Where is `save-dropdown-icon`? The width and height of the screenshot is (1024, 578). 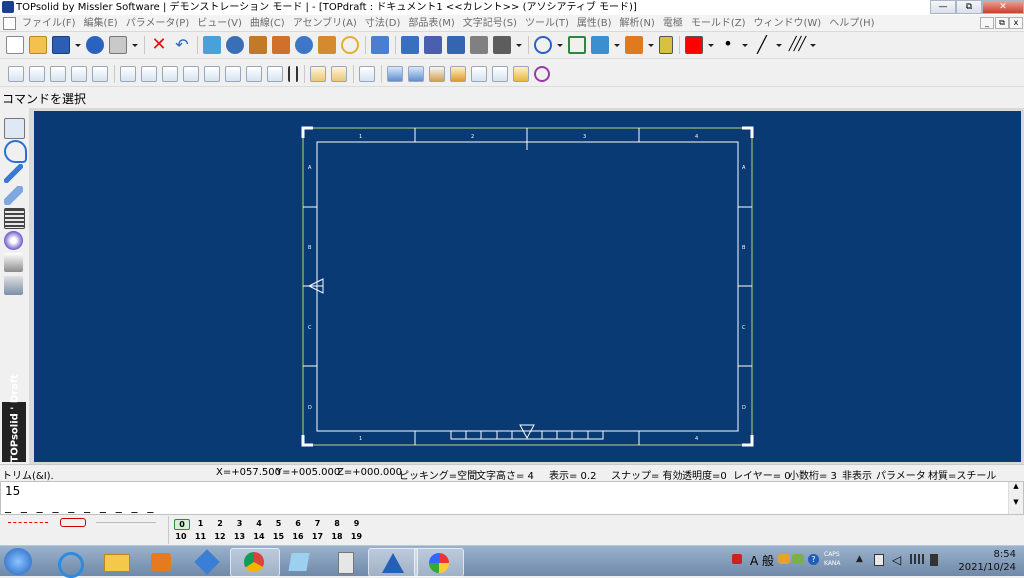
save-dropdown-icon is located at coordinates (78, 45).